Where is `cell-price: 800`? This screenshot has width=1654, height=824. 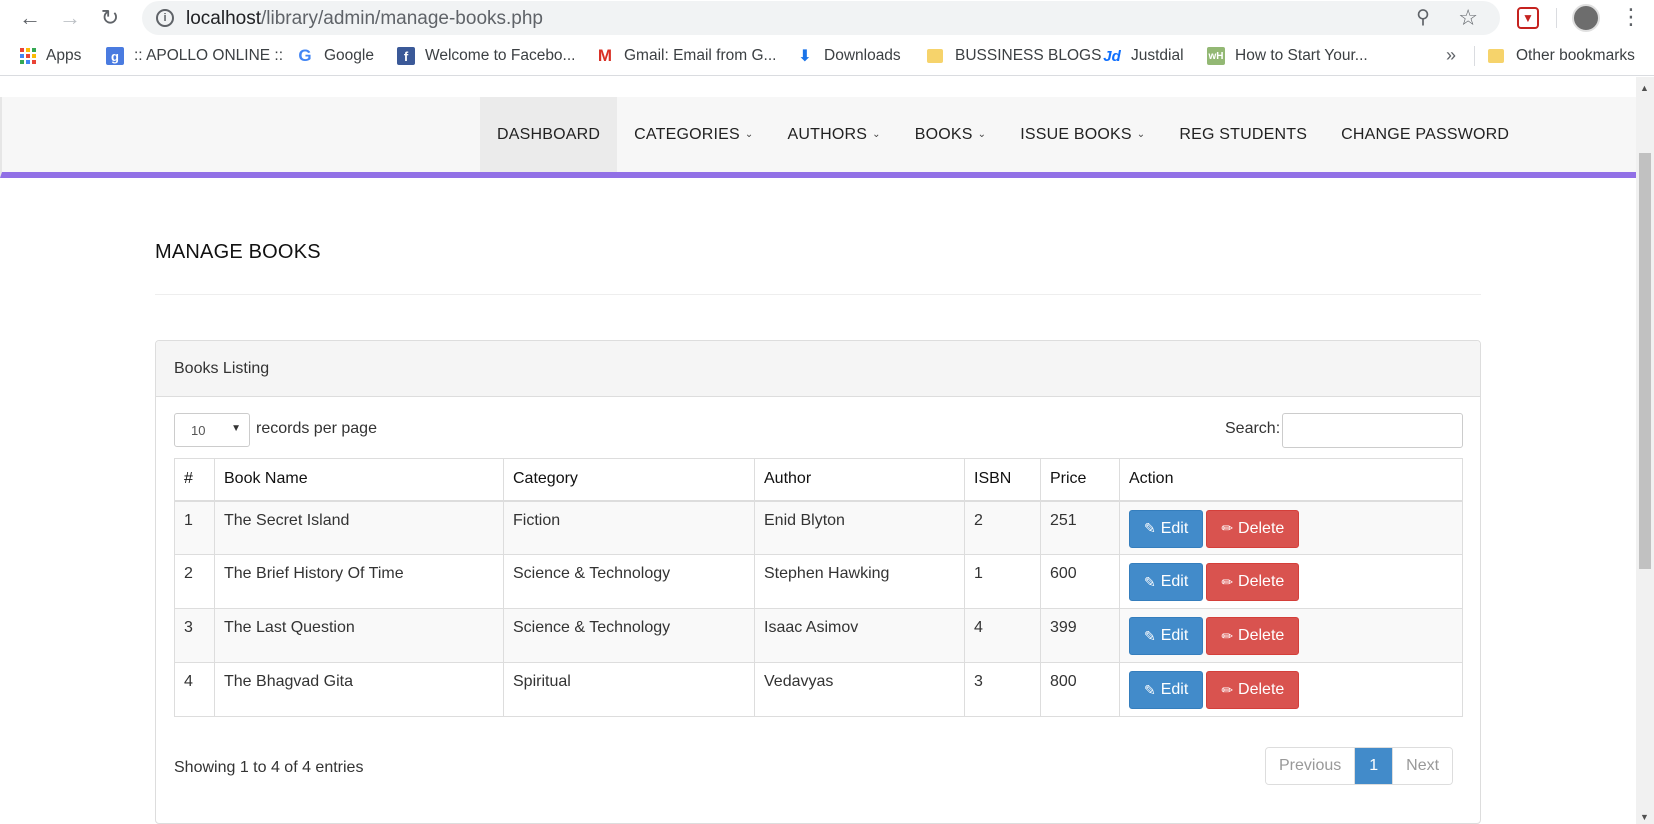
cell-price: 800 is located at coordinates (1080, 689).